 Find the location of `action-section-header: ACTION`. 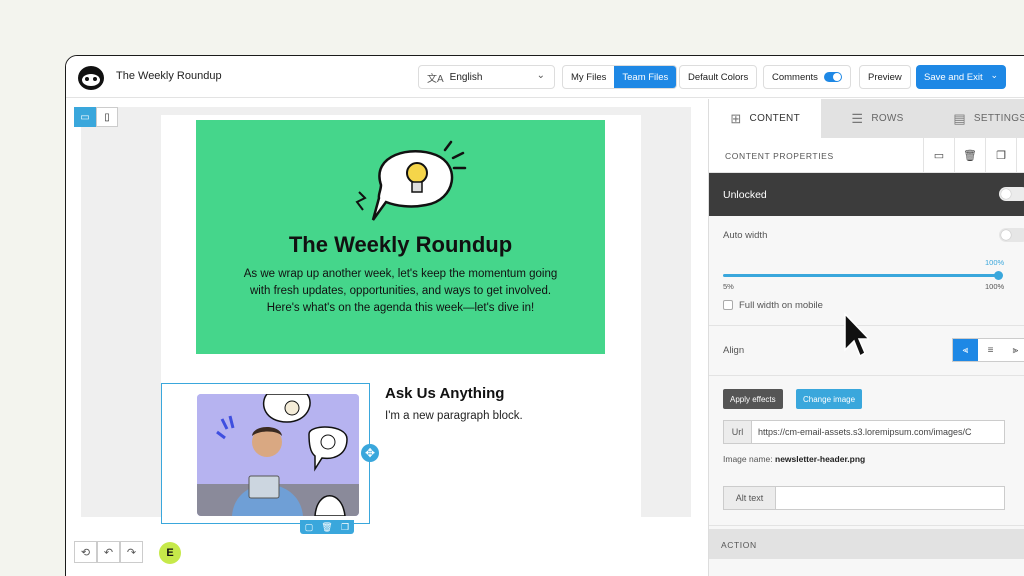

action-section-header: ACTION is located at coordinates (866, 544).